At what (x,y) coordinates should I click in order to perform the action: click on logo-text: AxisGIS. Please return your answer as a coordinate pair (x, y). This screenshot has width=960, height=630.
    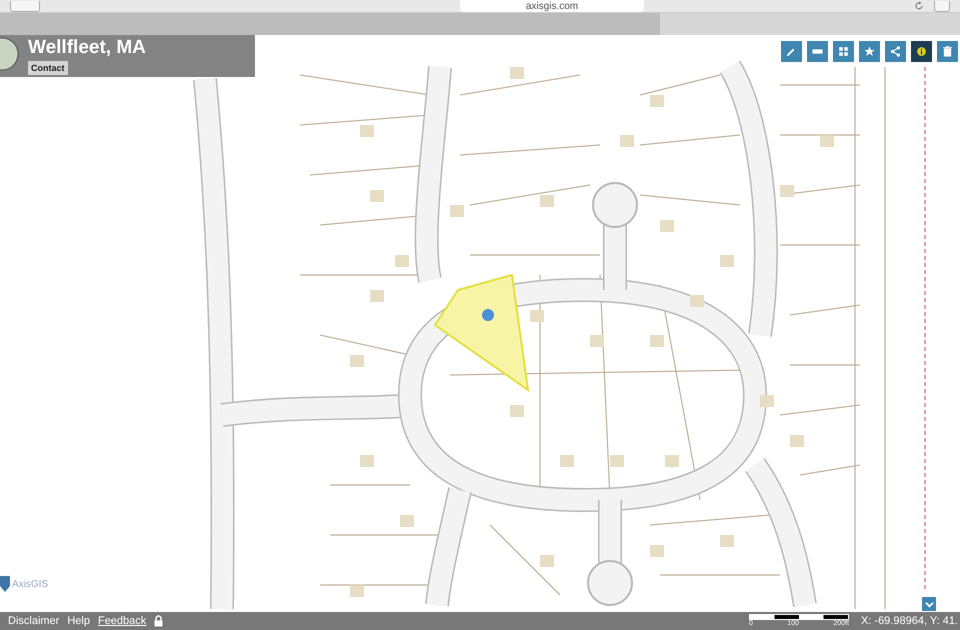
    Looking at the image, I should click on (30, 584).